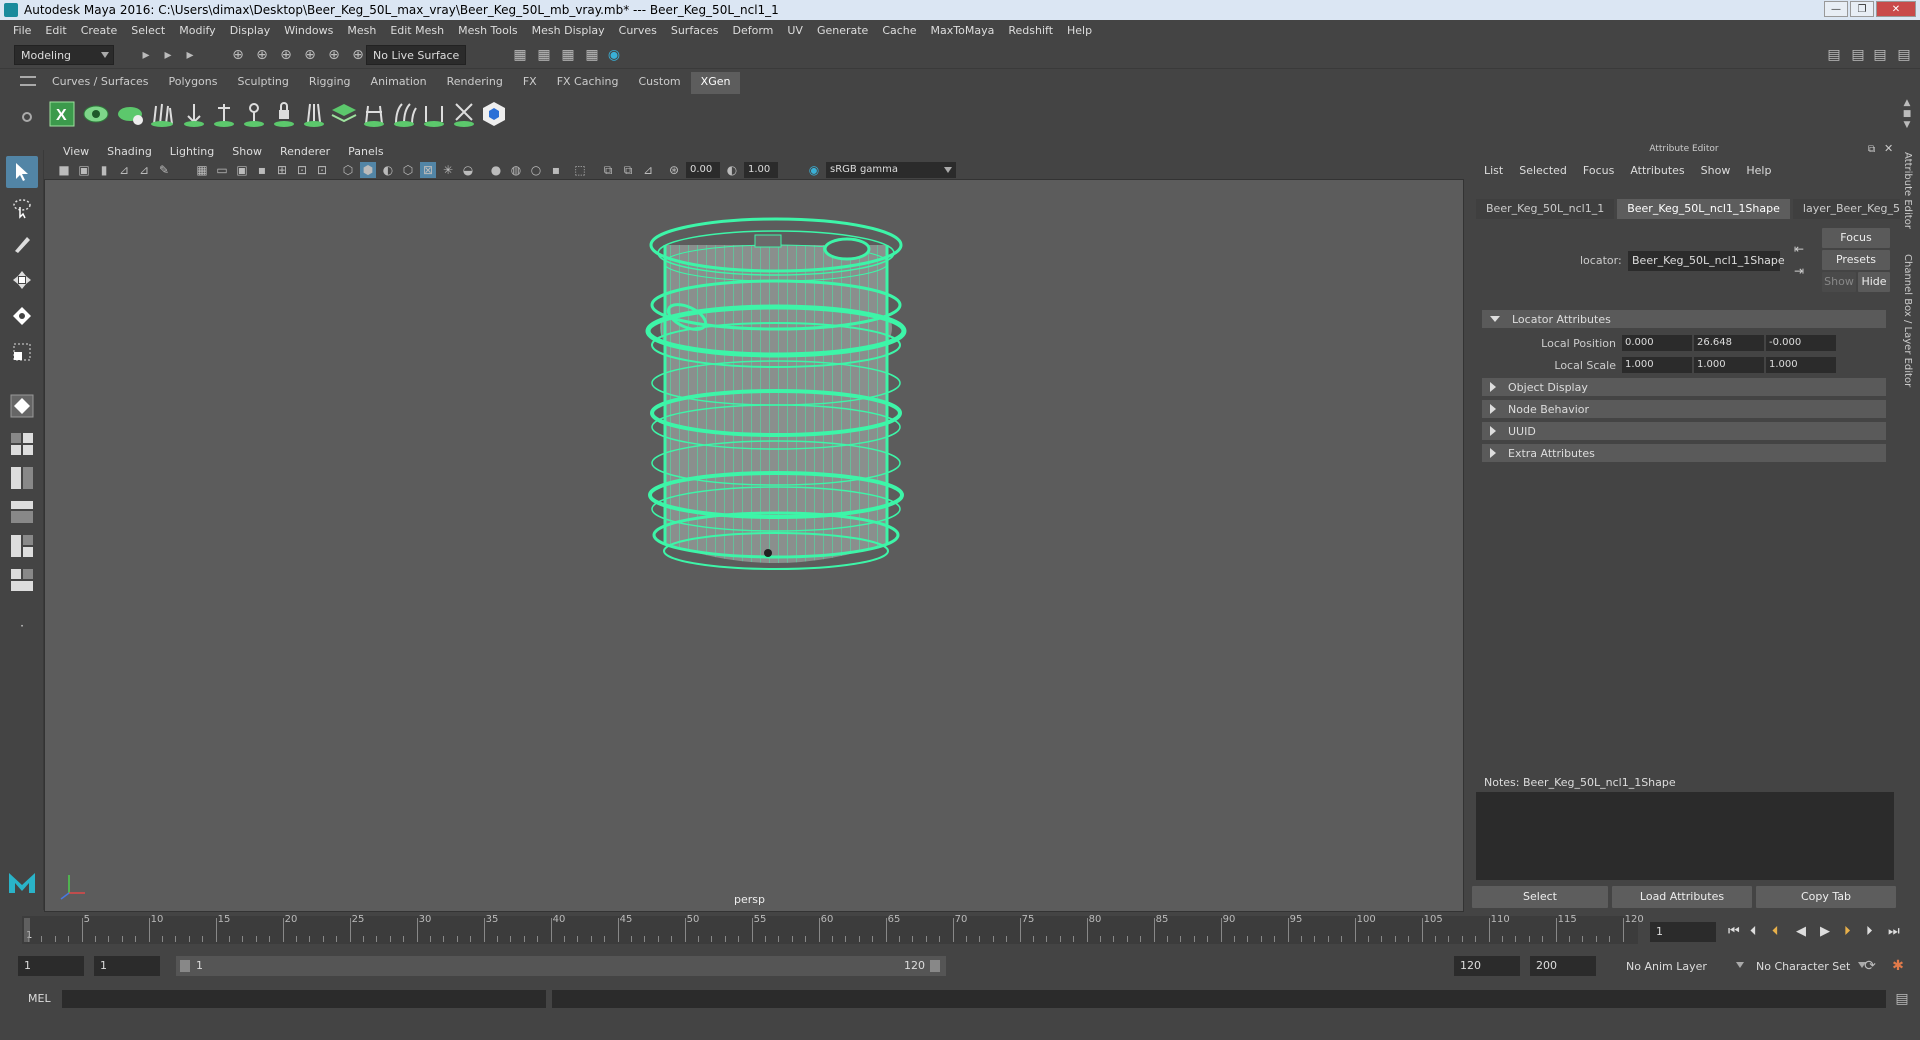 Image resolution: width=1920 pixels, height=1040 pixels. Describe the element at coordinates (1729, 343) in the screenshot. I see `local-position-y: 26.648` at that location.